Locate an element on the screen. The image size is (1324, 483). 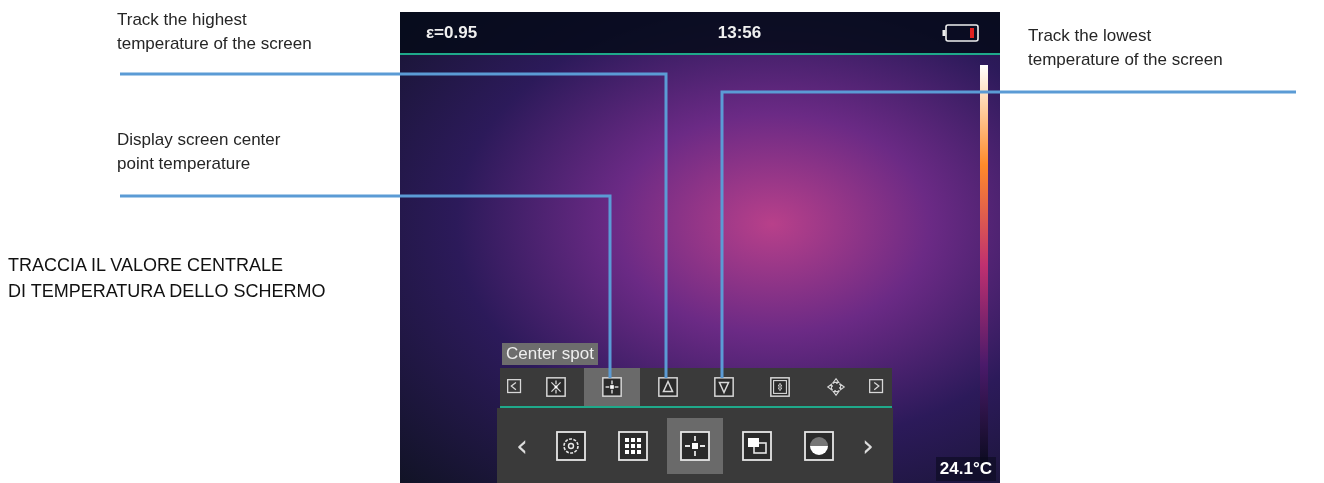
menu-button is located at coordinates (695, 445).